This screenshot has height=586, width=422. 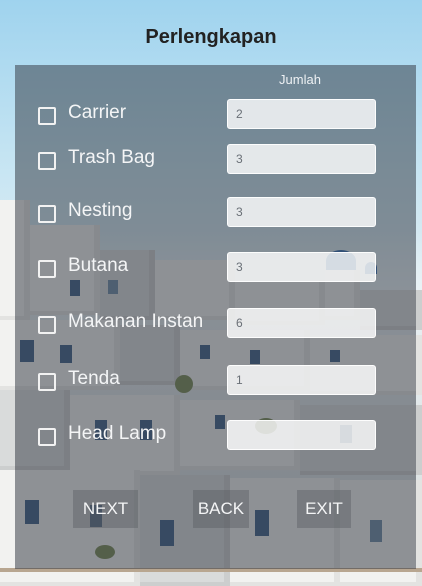 I want to click on equipment-row-butana: Butana 3, so click(x=215, y=268).